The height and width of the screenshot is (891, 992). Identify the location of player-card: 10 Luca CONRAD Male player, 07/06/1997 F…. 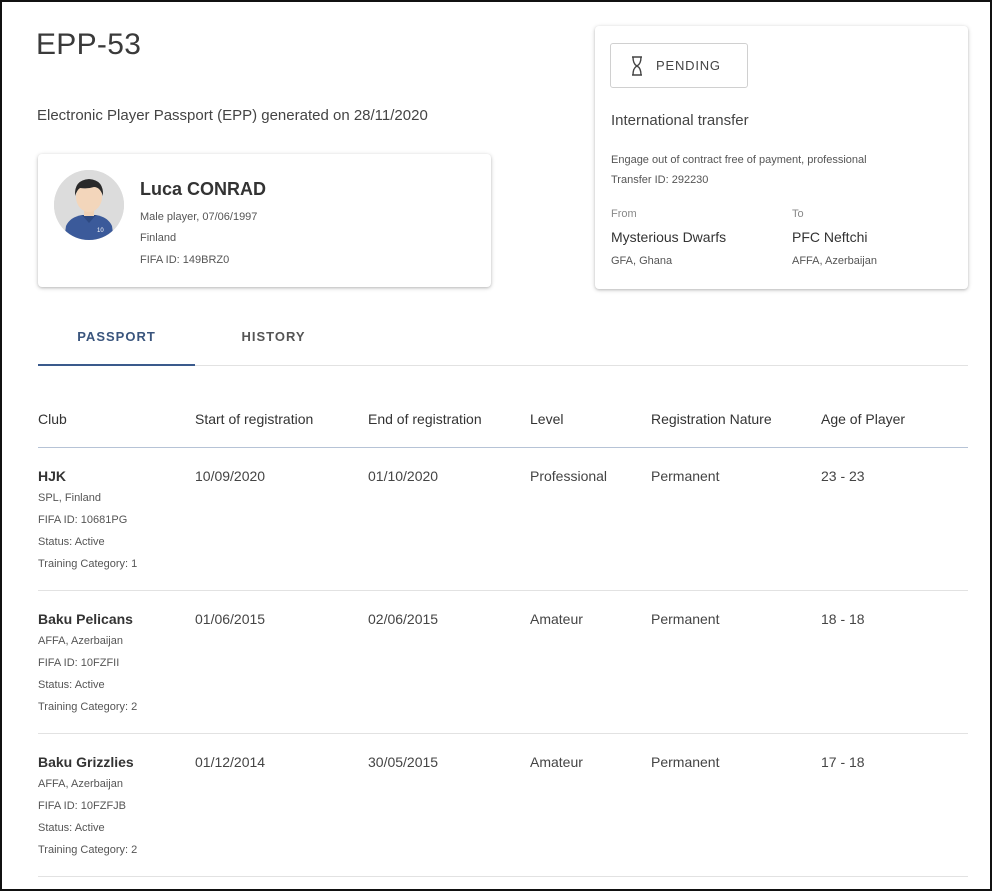
(264, 220).